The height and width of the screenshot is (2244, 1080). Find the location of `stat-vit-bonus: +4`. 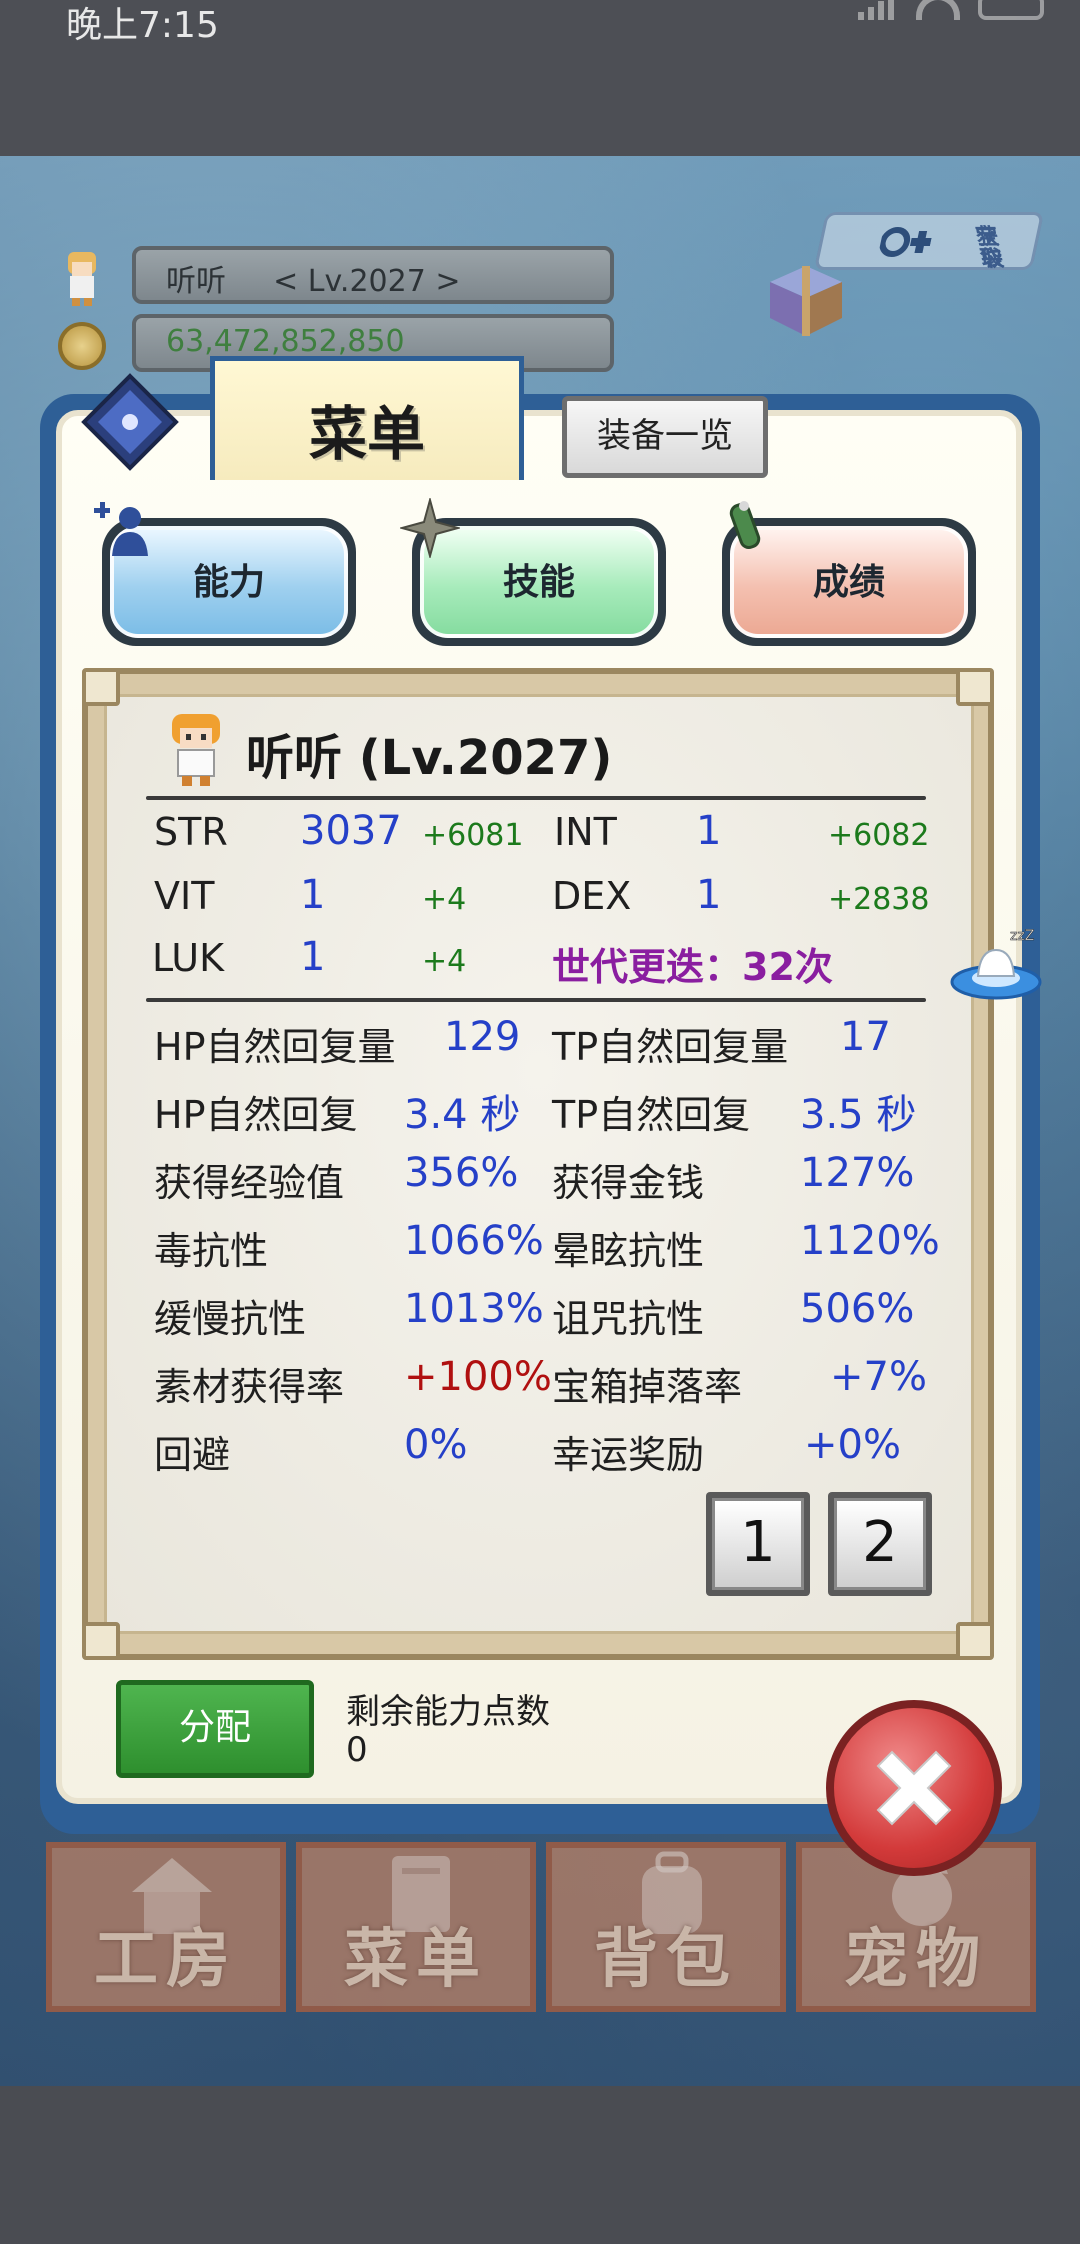

stat-vit-bonus: +4 is located at coordinates (444, 899).